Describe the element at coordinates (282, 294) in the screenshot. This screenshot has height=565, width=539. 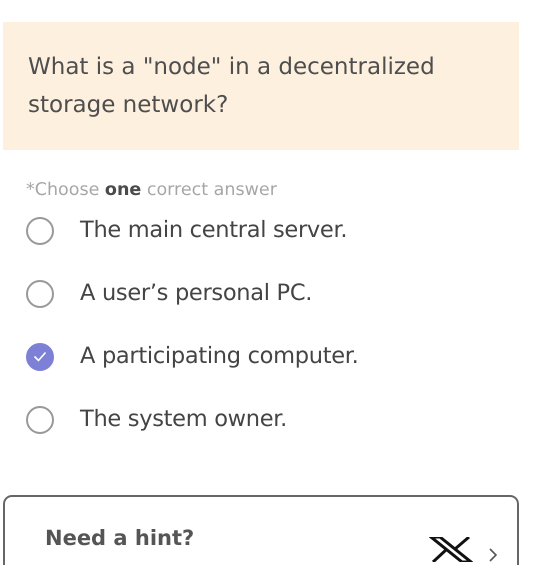
I see `answer-option: A user’s personal PC.` at that location.